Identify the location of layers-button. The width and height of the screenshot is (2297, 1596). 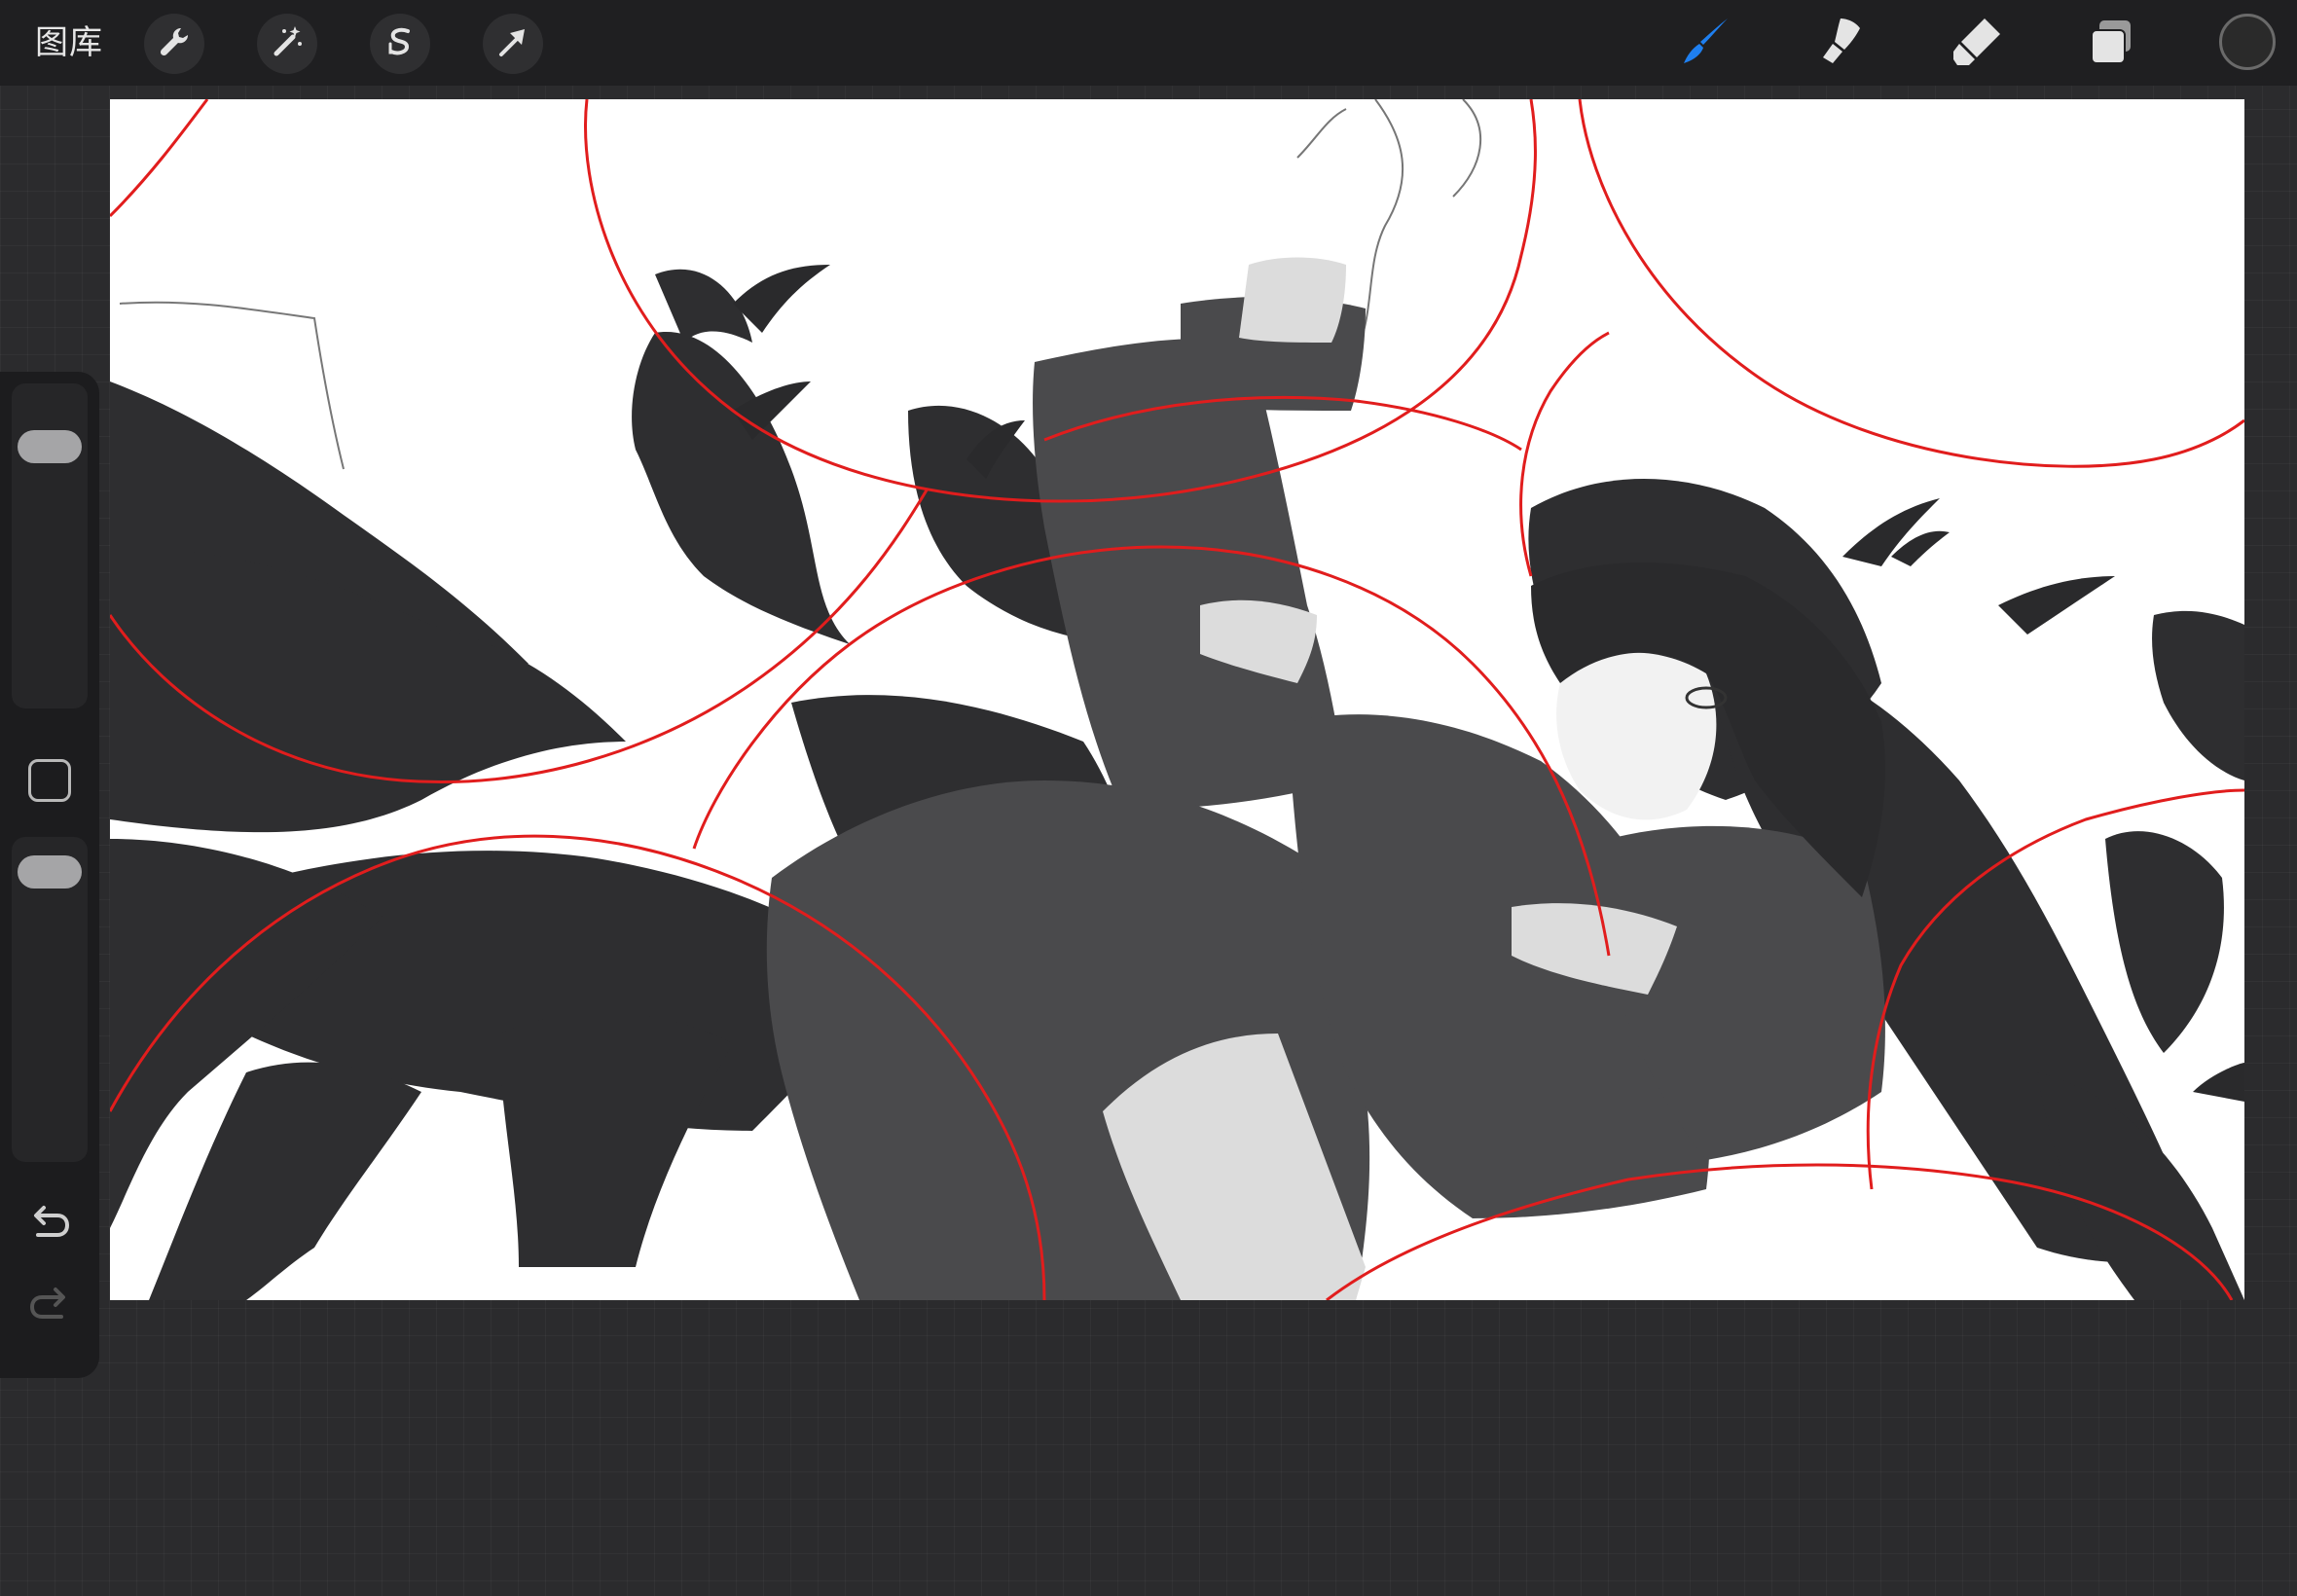
(2111, 44).